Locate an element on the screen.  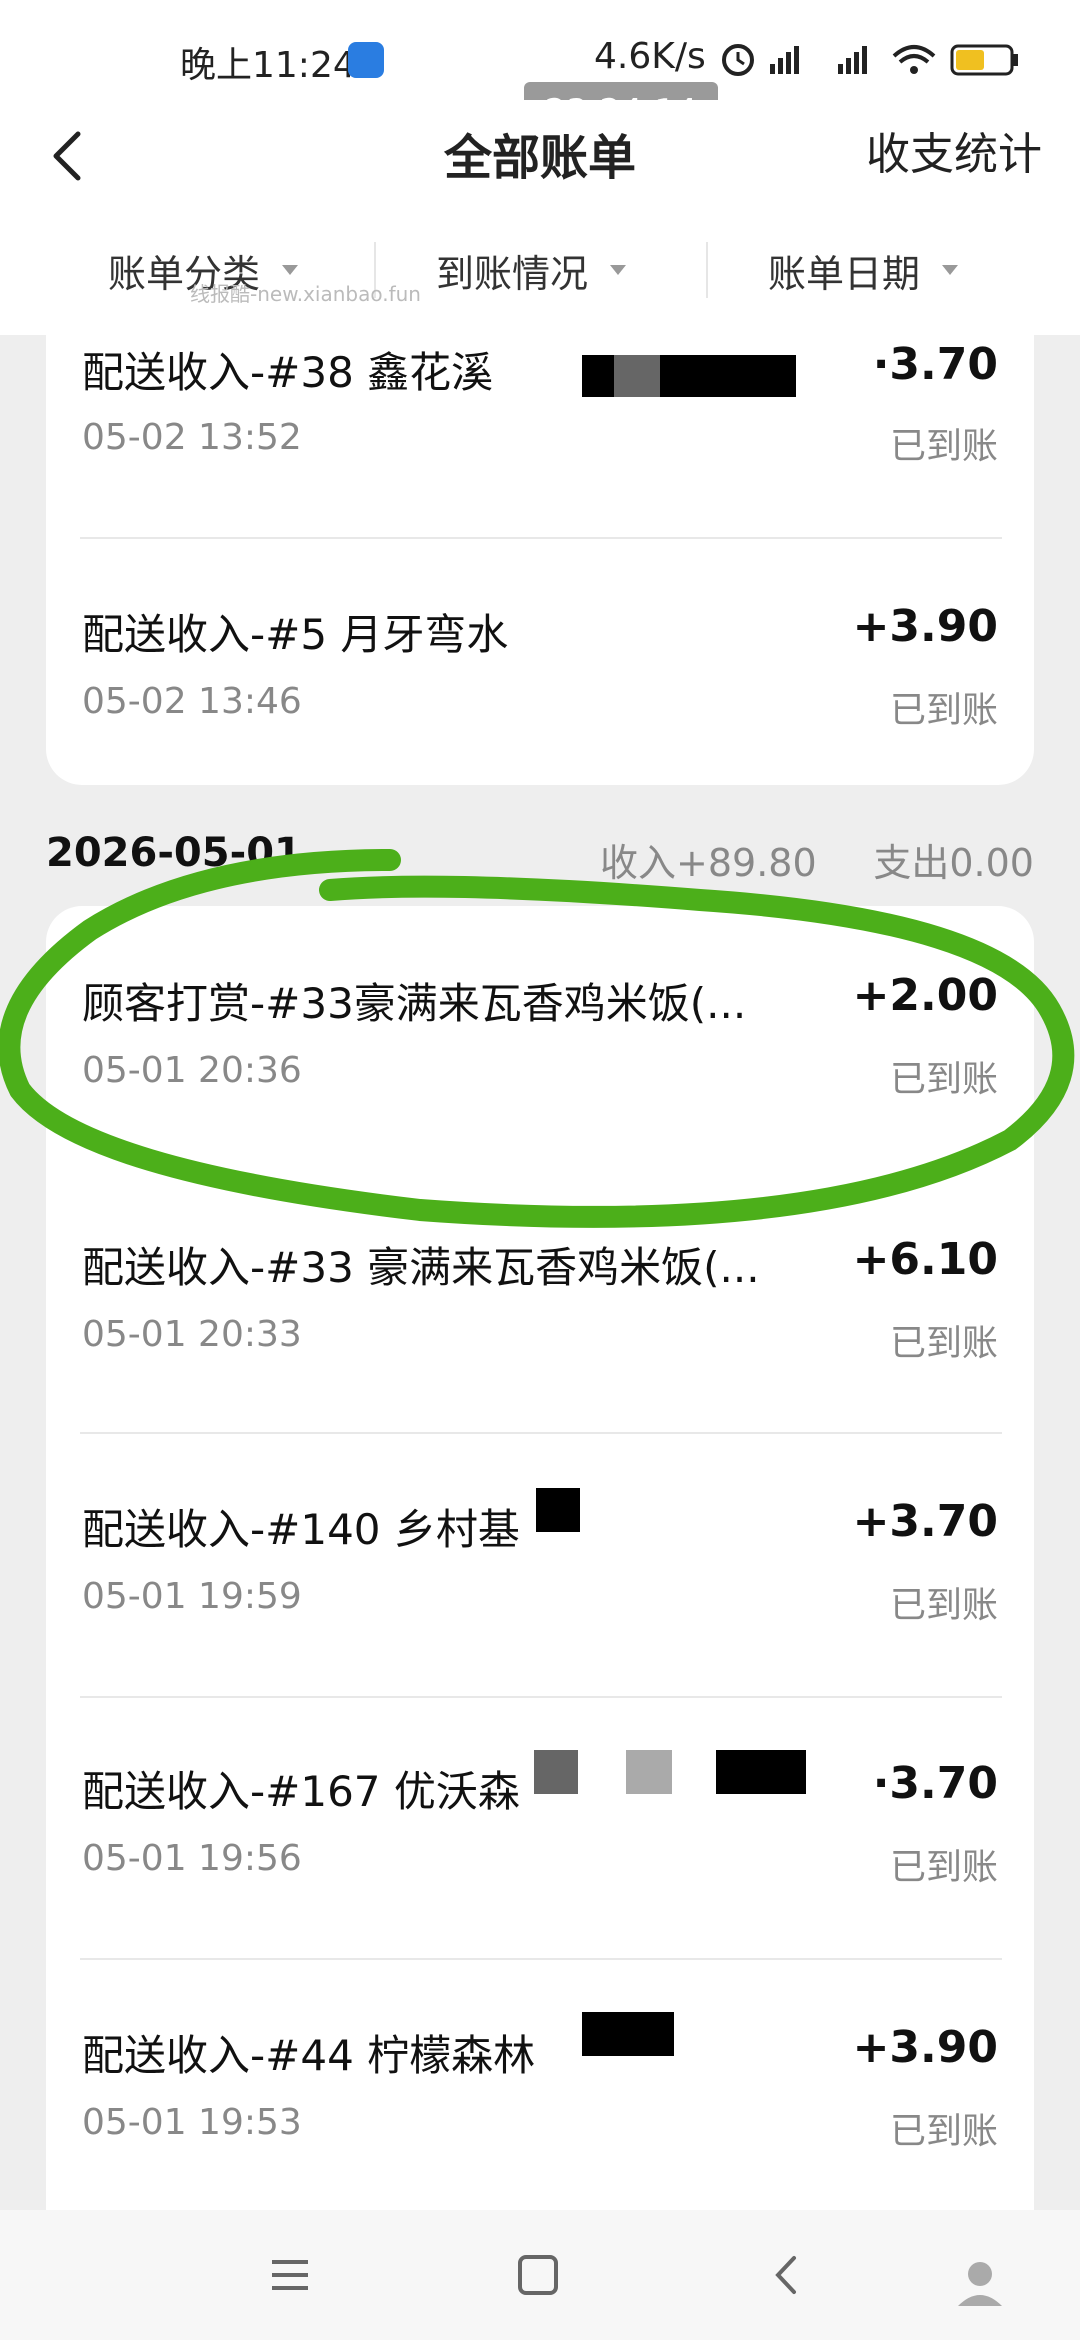
bill-title: 配送收入-#38 鑫花溪 is located at coordinates (288, 372).